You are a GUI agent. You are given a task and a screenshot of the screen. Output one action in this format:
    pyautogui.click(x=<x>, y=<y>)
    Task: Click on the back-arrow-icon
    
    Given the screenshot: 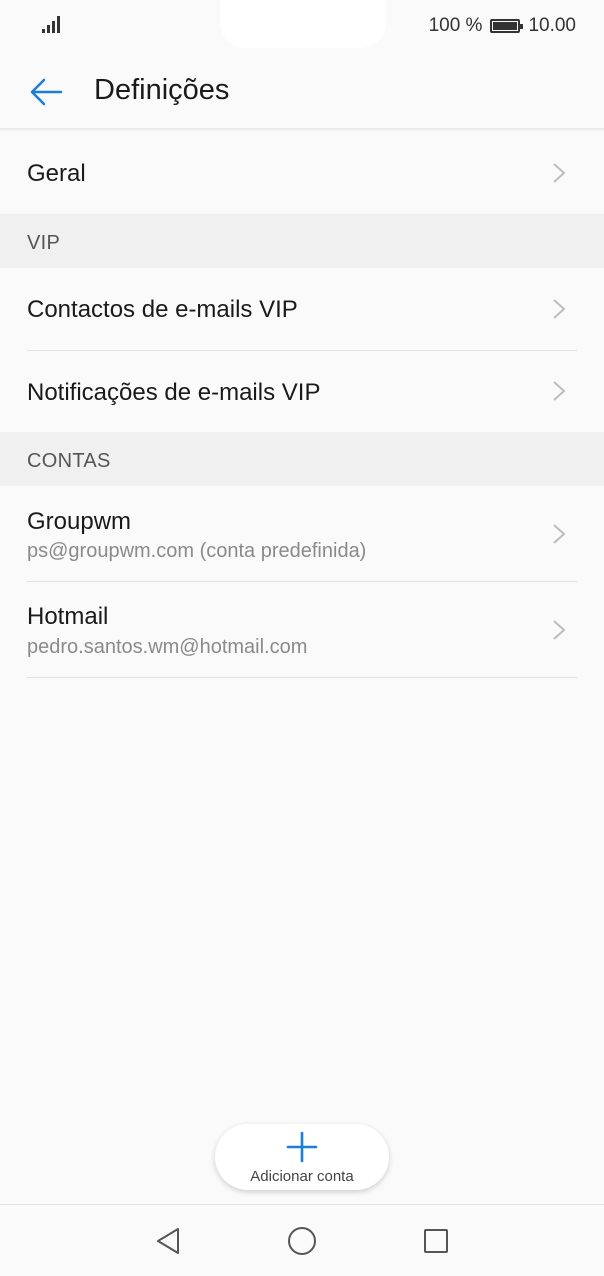 What is the action you would take?
    pyautogui.click(x=46, y=92)
    